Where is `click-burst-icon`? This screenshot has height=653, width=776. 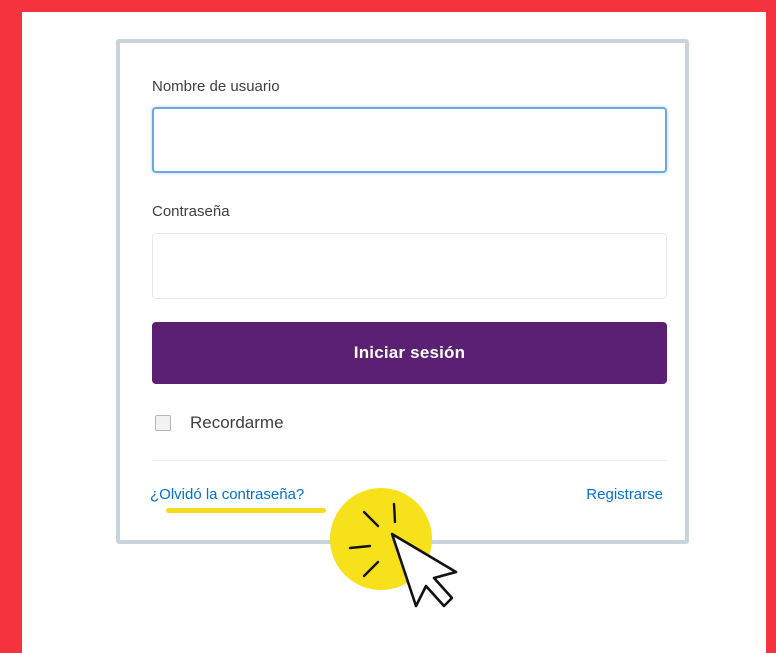
click-burst-icon is located at coordinates (403, 555).